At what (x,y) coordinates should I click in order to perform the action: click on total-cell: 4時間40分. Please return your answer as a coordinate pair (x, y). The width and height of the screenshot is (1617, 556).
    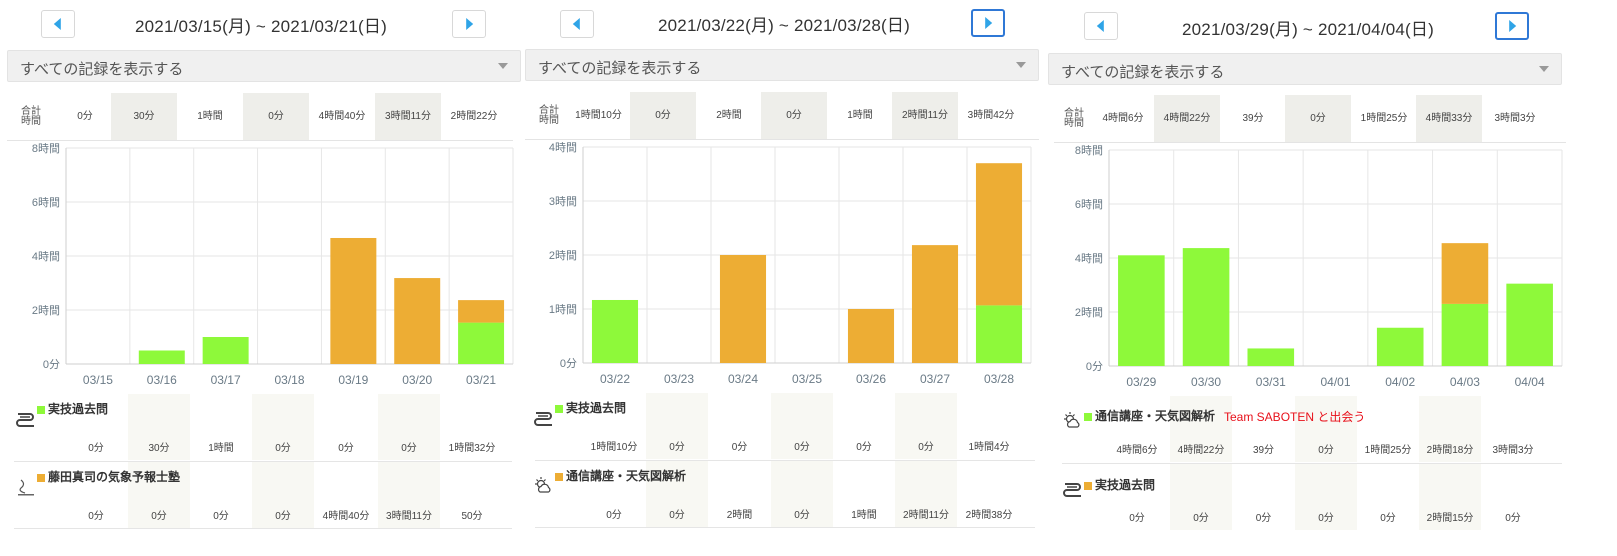
    Looking at the image, I should click on (342, 116).